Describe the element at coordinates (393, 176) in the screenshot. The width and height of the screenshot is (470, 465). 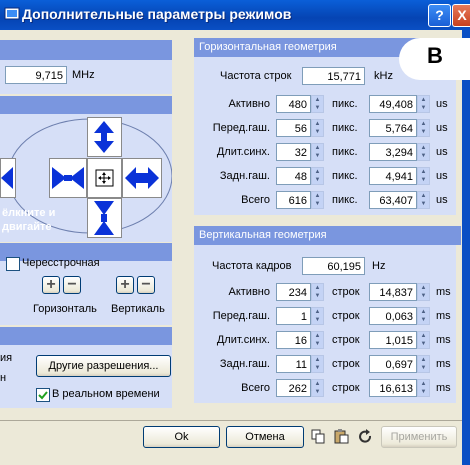
I see `hgeom-time-field: 4,941` at that location.